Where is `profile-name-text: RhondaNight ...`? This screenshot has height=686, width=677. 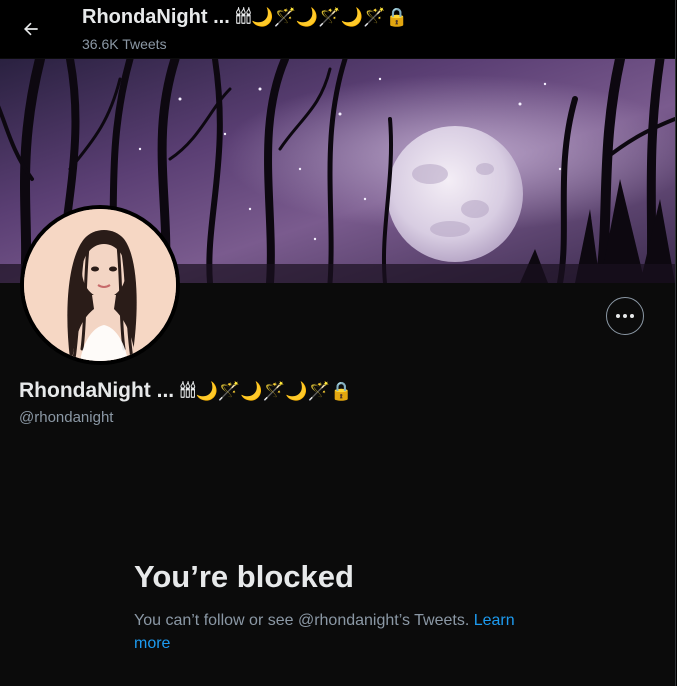 profile-name-text: RhondaNight ... is located at coordinates (97, 390).